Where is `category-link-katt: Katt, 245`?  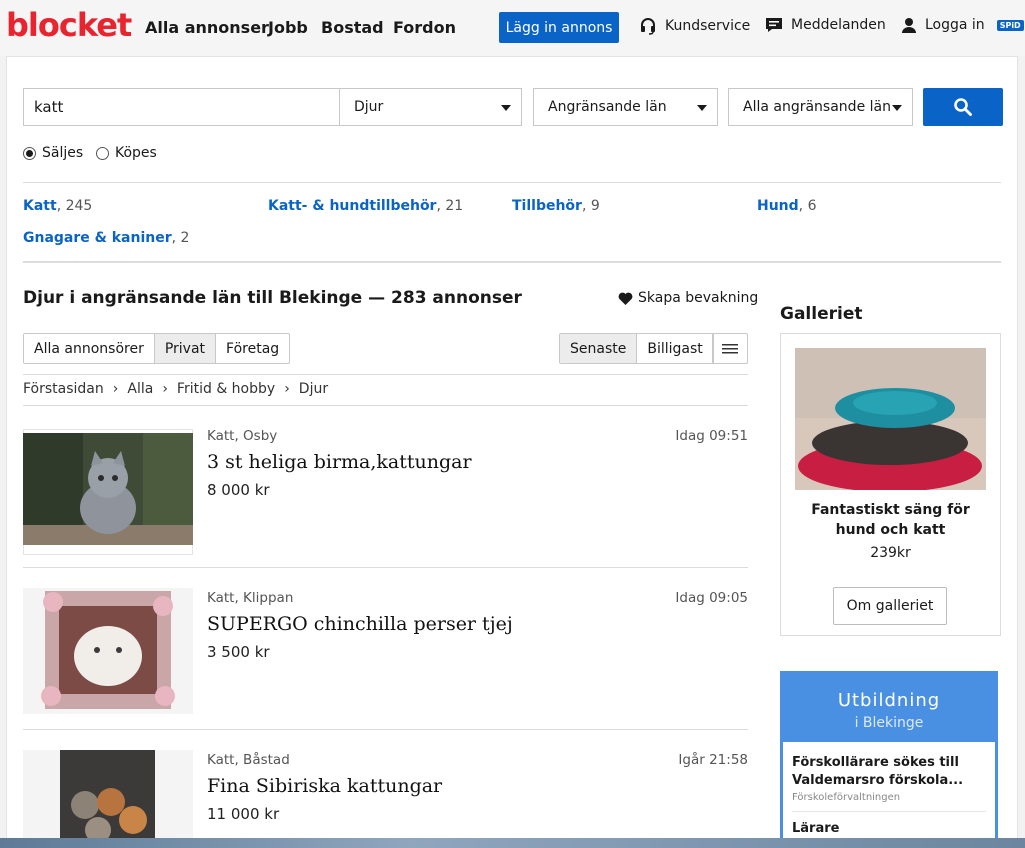
category-link-katt: Katt, 245 is located at coordinates (57, 206).